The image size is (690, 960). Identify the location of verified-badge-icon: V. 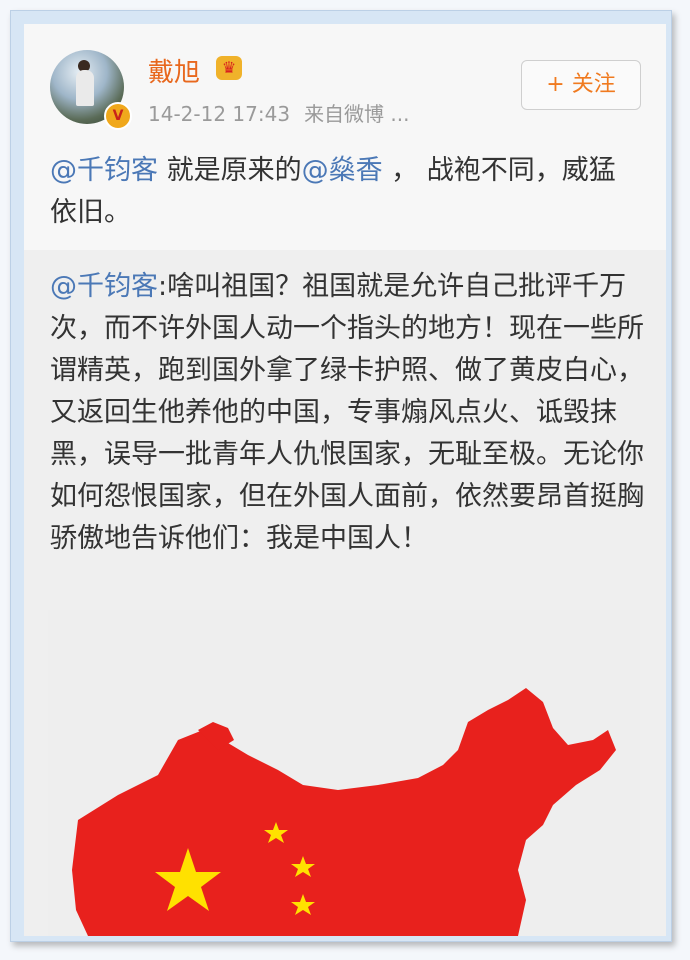
(118, 116).